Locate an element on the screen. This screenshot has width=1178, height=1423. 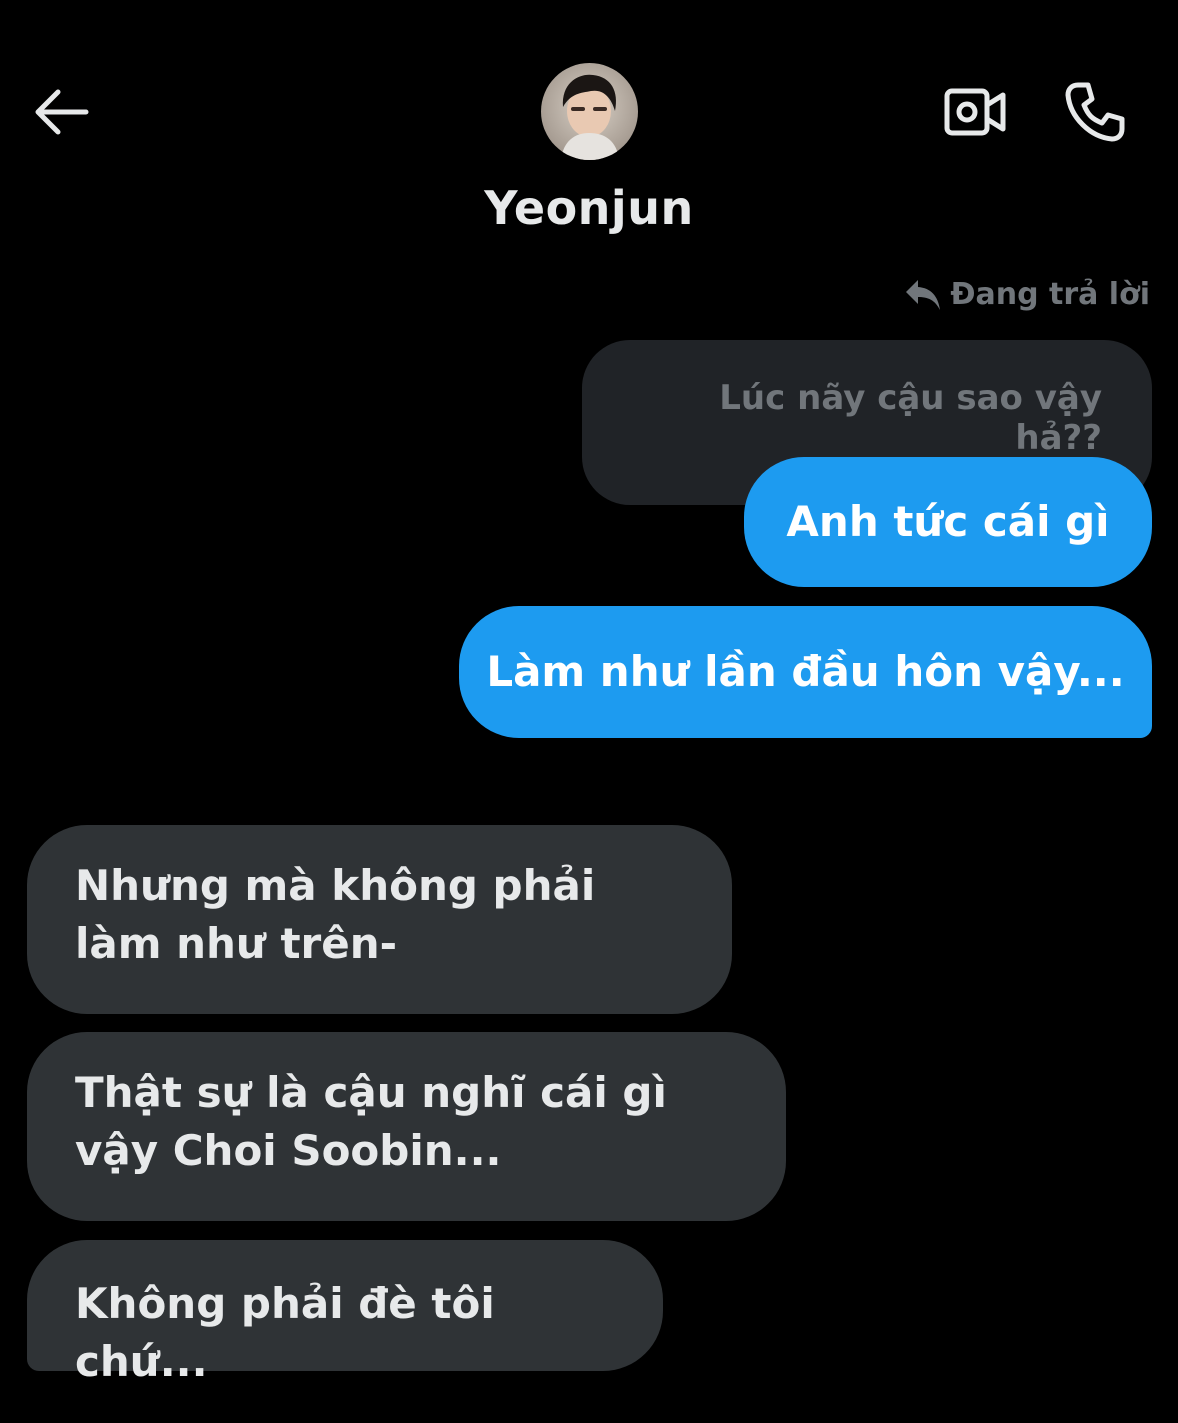
reply-indicator-label: Đang trả lời is located at coordinates (1050, 294).